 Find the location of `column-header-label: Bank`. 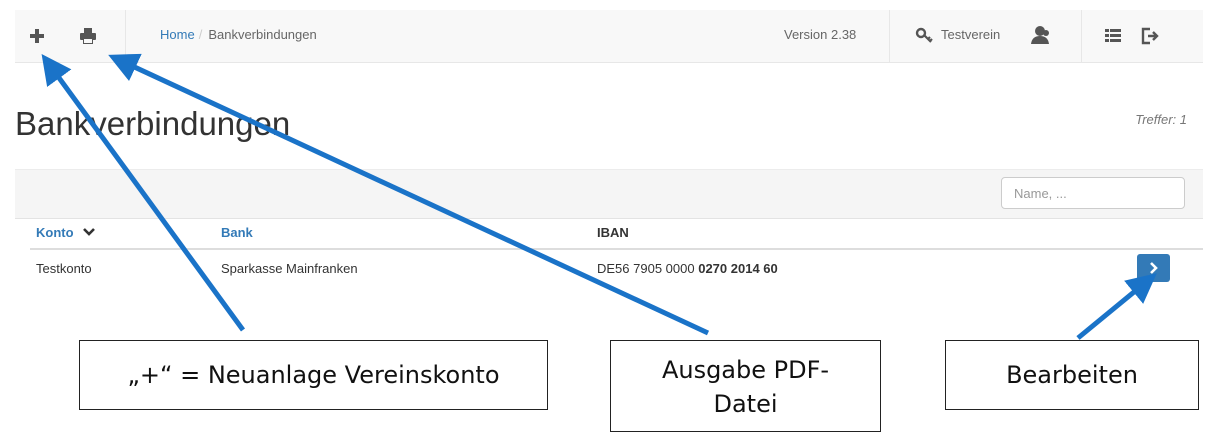

column-header-label: Bank is located at coordinates (237, 232).